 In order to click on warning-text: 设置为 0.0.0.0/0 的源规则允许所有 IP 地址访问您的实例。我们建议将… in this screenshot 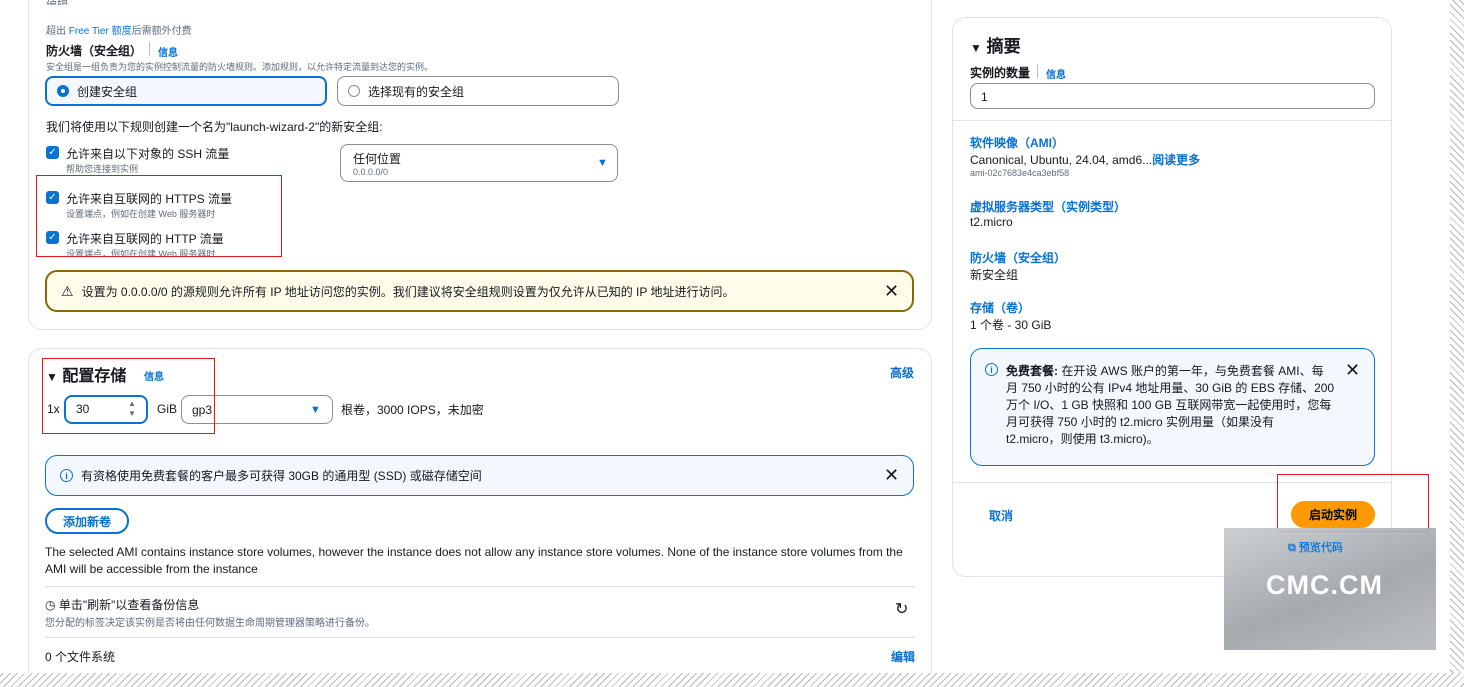, I will do `click(408, 291)`.